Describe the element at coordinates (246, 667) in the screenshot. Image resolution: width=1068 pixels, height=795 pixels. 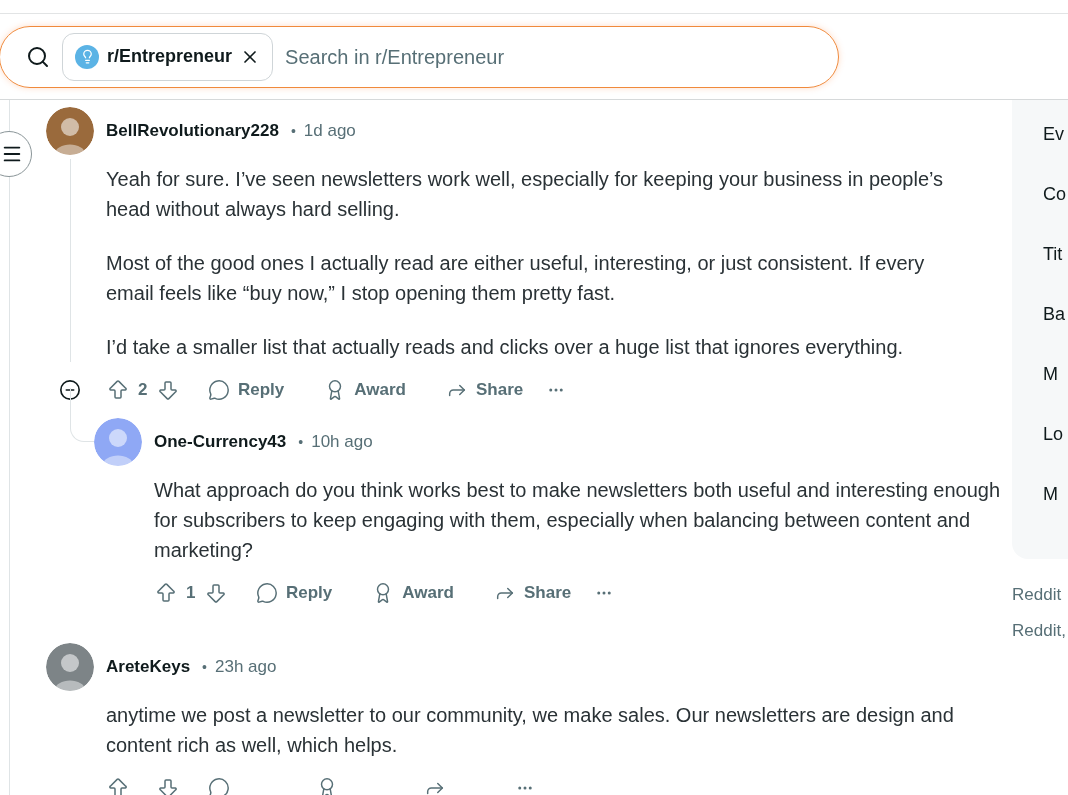
I see `timestamp: 23h ago` at that location.